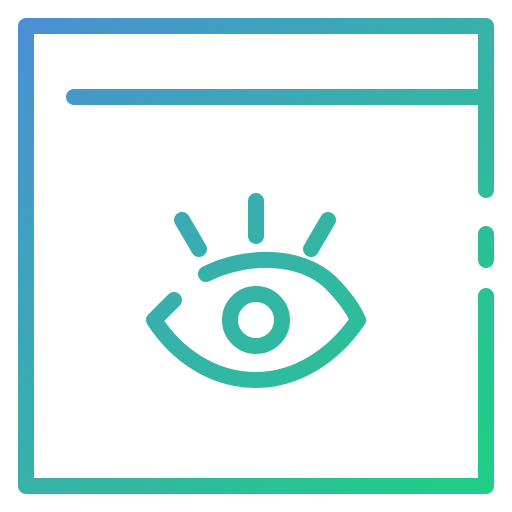 The image size is (512, 512). I want to click on eye-icon, so click(256, 319).